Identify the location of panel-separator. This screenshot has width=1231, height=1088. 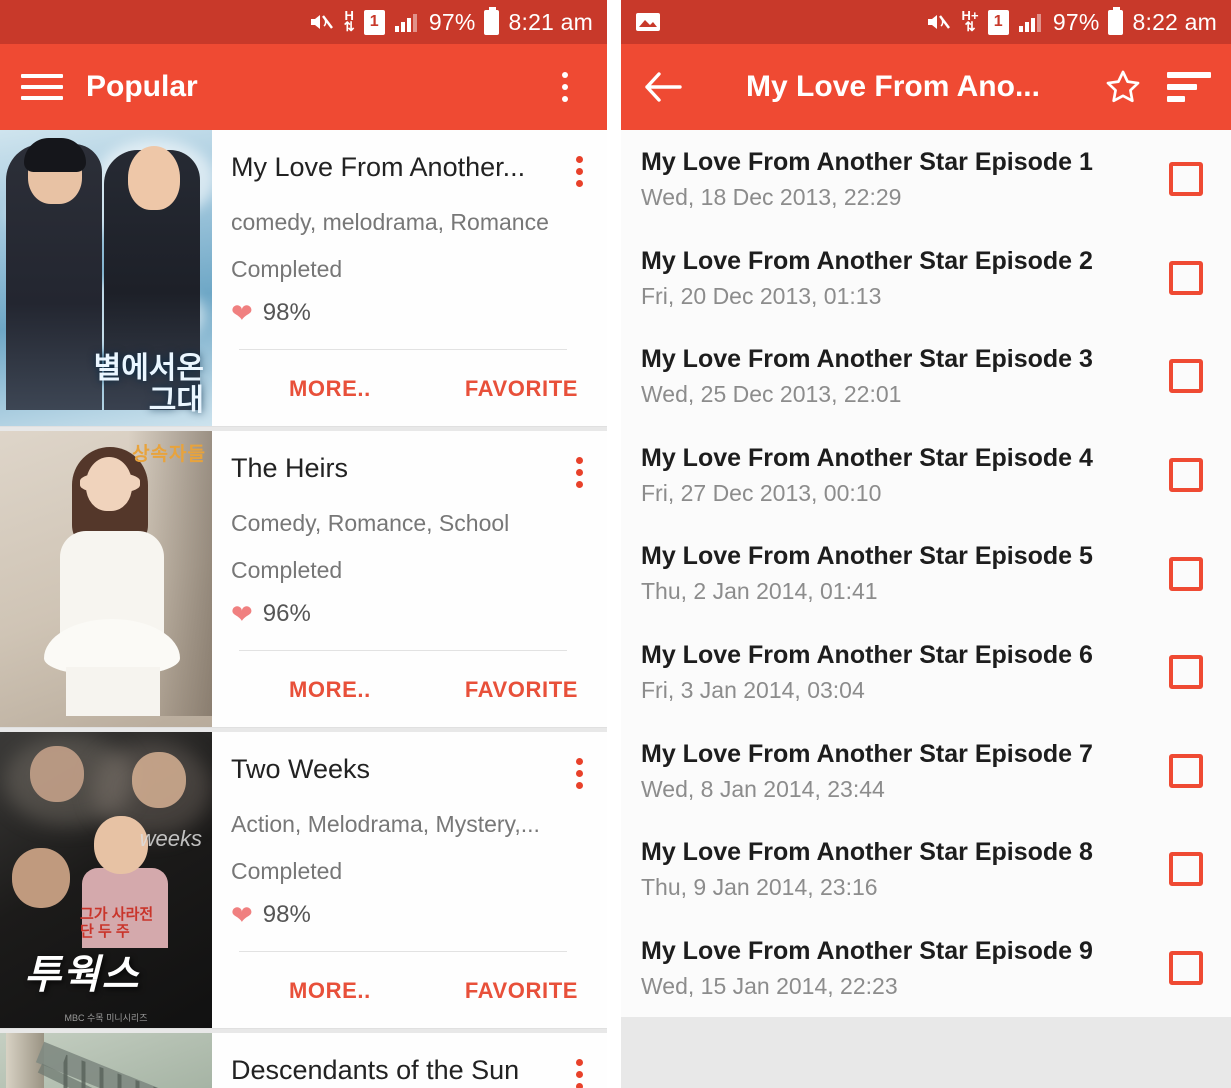
(614, 544).